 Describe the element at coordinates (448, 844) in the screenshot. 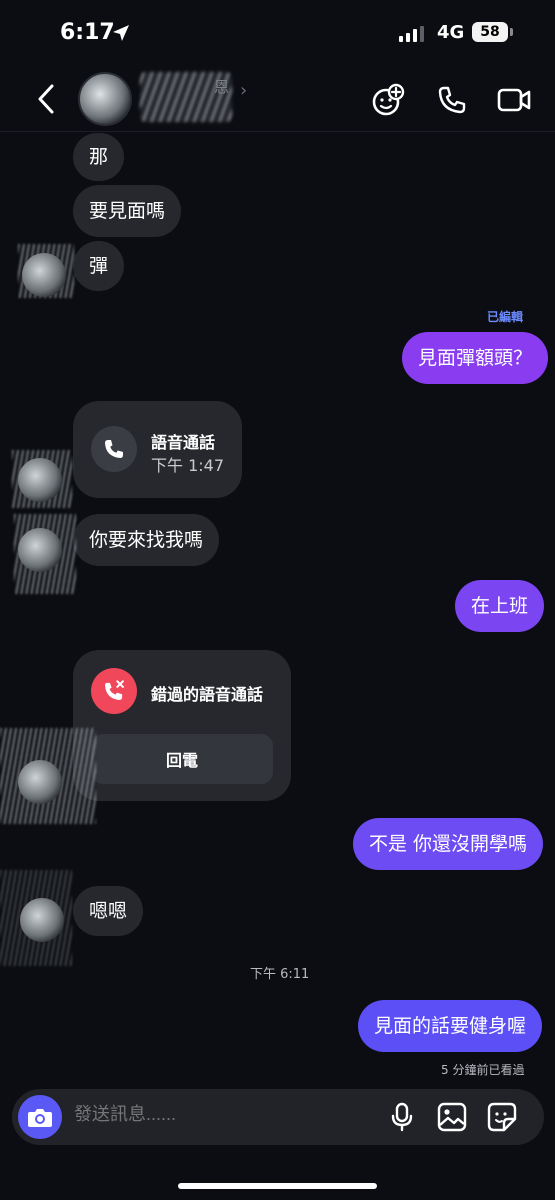

I see `outgoing-message: 不是 你還沒開學嗎` at that location.